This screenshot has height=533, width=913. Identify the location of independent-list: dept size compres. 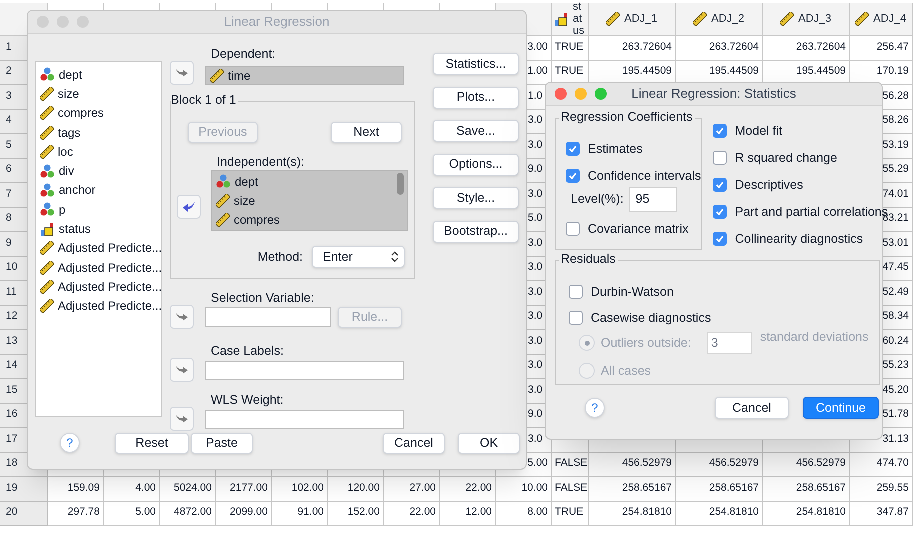
(309, 200).